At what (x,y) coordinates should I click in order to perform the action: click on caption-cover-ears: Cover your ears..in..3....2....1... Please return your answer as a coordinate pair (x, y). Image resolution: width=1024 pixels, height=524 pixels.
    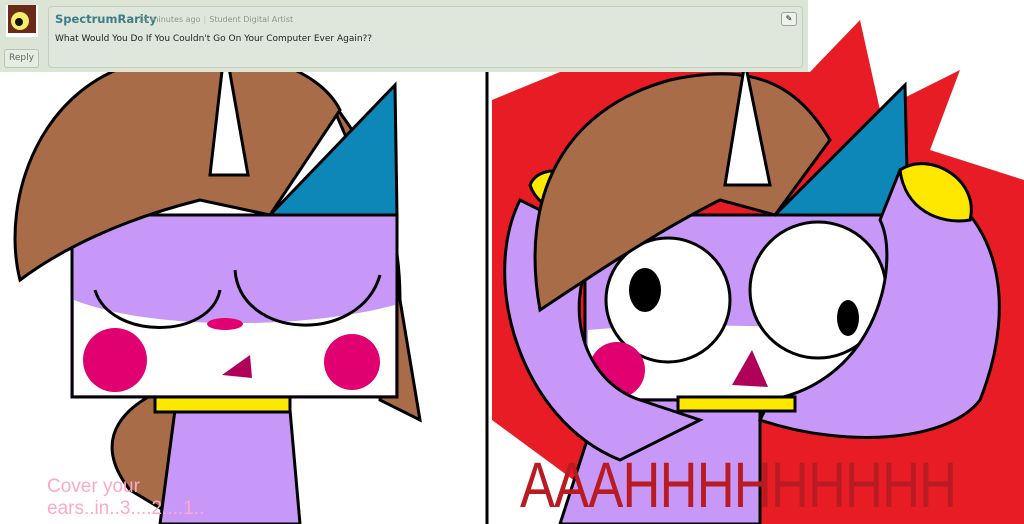
    Looking at the image, I should click on (126, 497).